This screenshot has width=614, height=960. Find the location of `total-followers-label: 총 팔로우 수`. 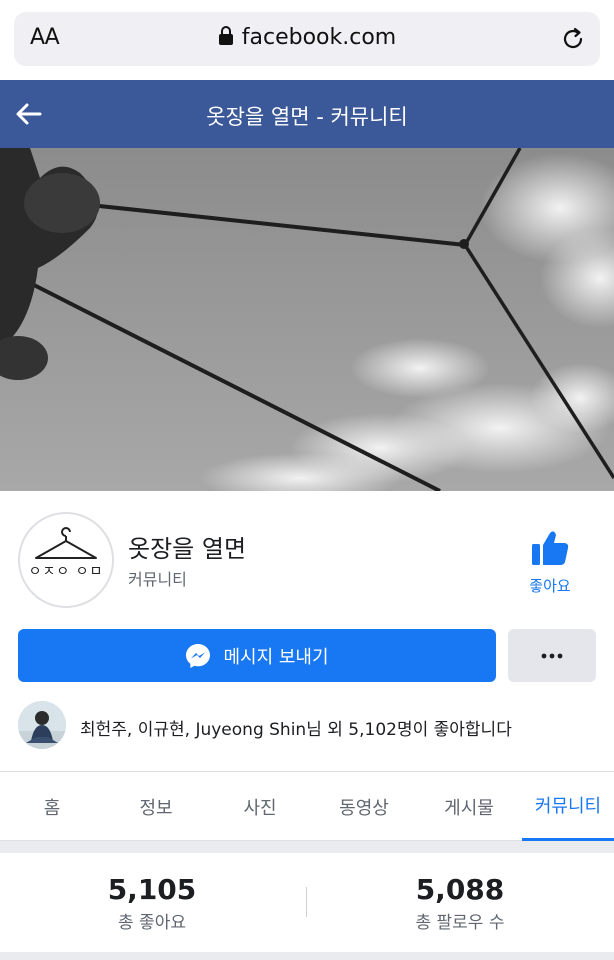

total-followers-label: 총 팔로우 수 is located at coordinates (460, 923).